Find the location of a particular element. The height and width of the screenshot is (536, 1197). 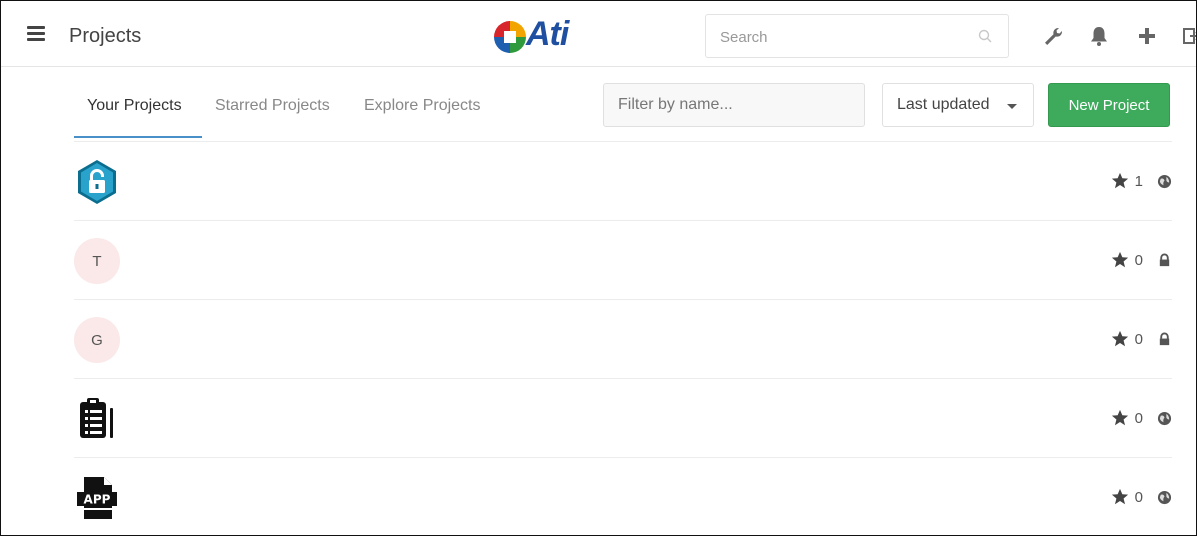

letter-avatar: G is located at coordinates (97, 340).